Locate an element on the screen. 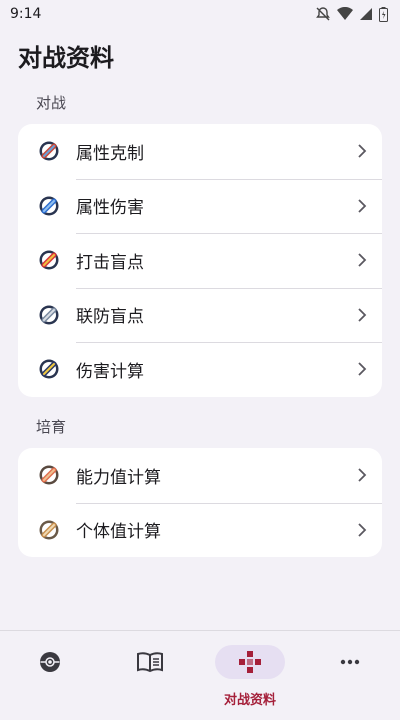 This screenshot has width=400, height=720. list-item-label: 属性伤害 is located at coordinates (110, 208).